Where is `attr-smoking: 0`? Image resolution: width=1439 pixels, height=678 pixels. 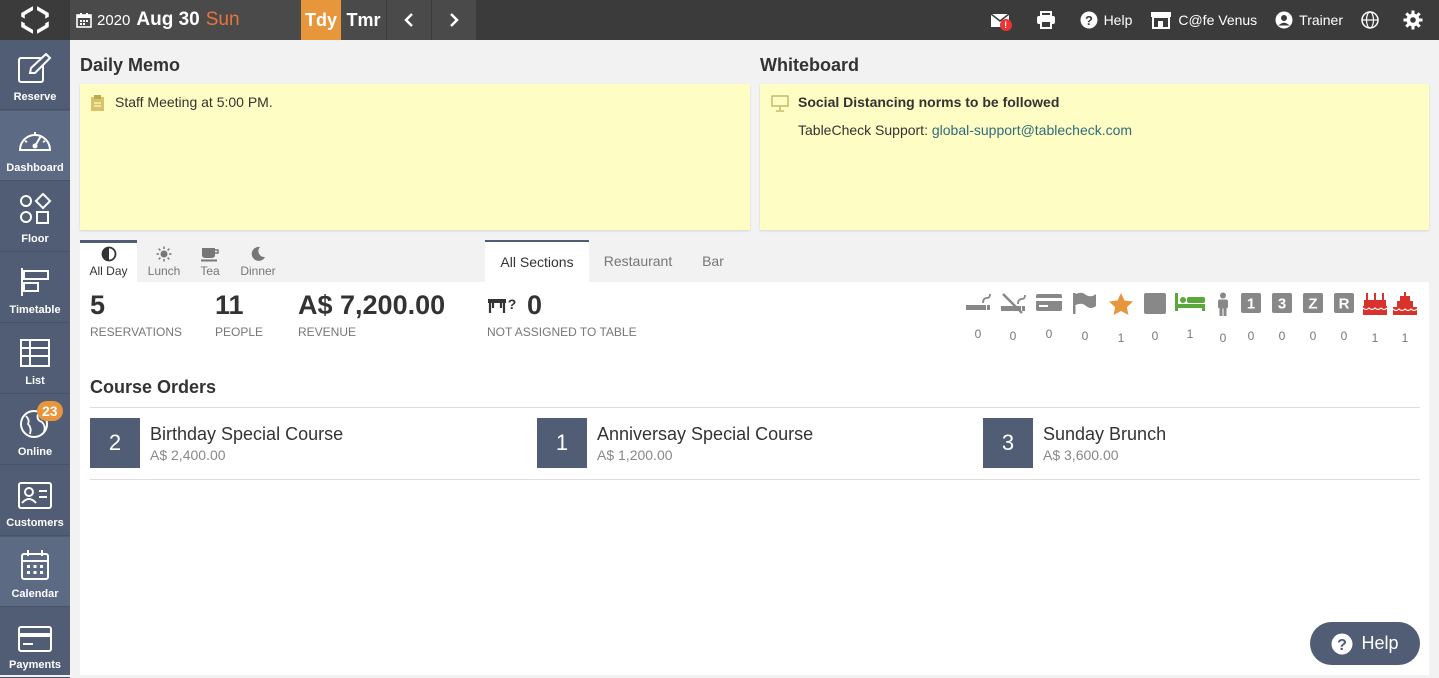 attr-smoking: 0 is located at coordinates (978, 316).